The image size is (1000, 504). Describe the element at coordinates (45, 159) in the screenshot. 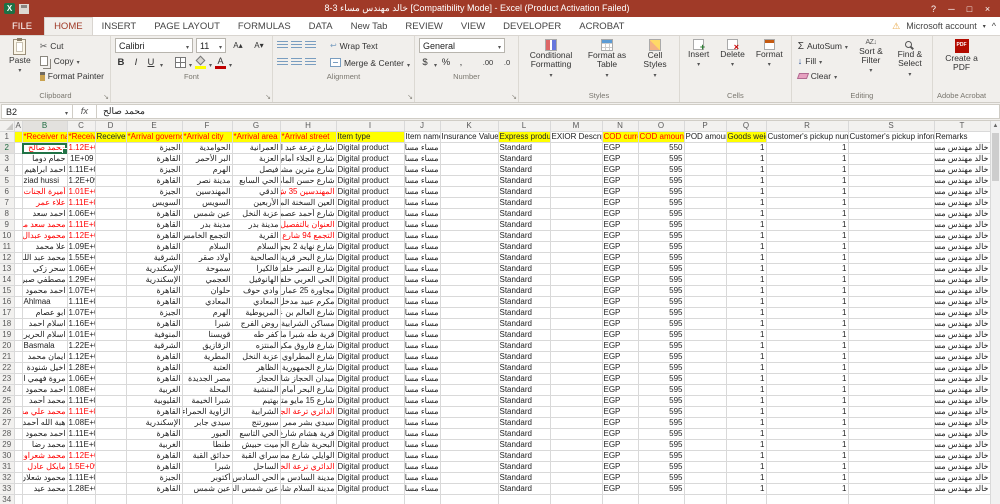

I see `cell-B3: حمام دوما` at that location.